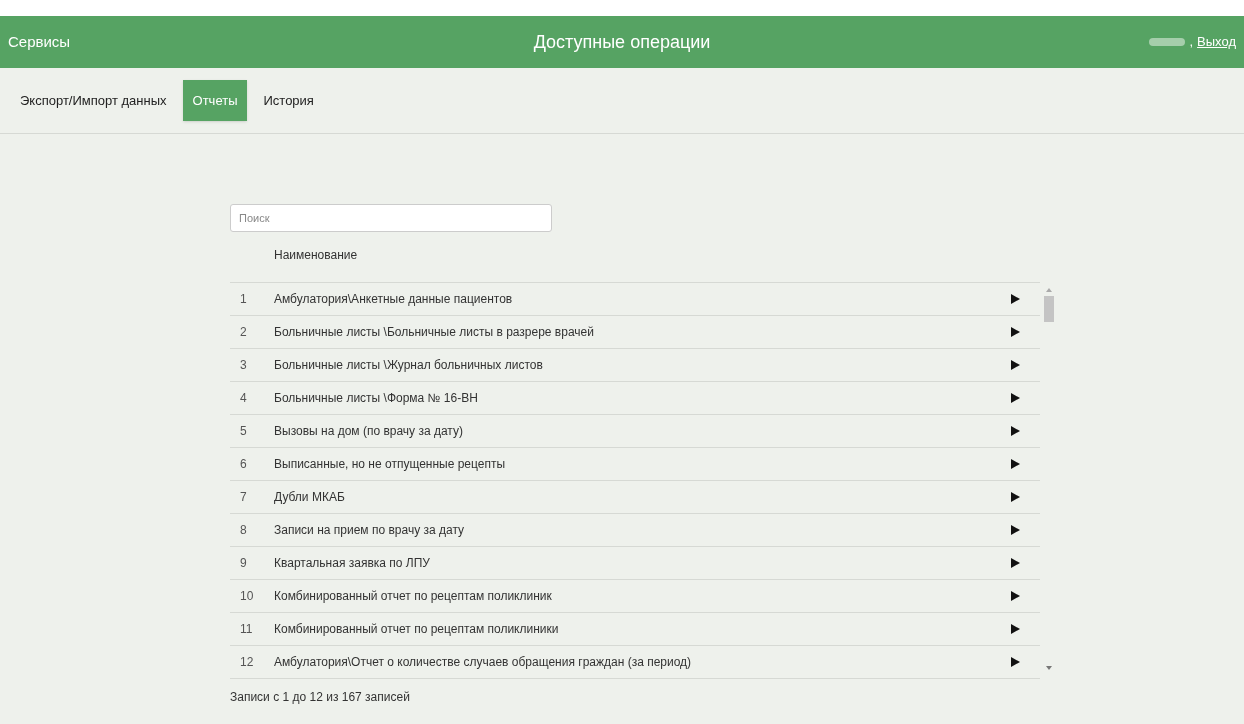 The width and height of the screenshot is (1244, 724). I want to click on report-name: Комбинированный отчет по рецептам поликлиник, so click(642, 596).